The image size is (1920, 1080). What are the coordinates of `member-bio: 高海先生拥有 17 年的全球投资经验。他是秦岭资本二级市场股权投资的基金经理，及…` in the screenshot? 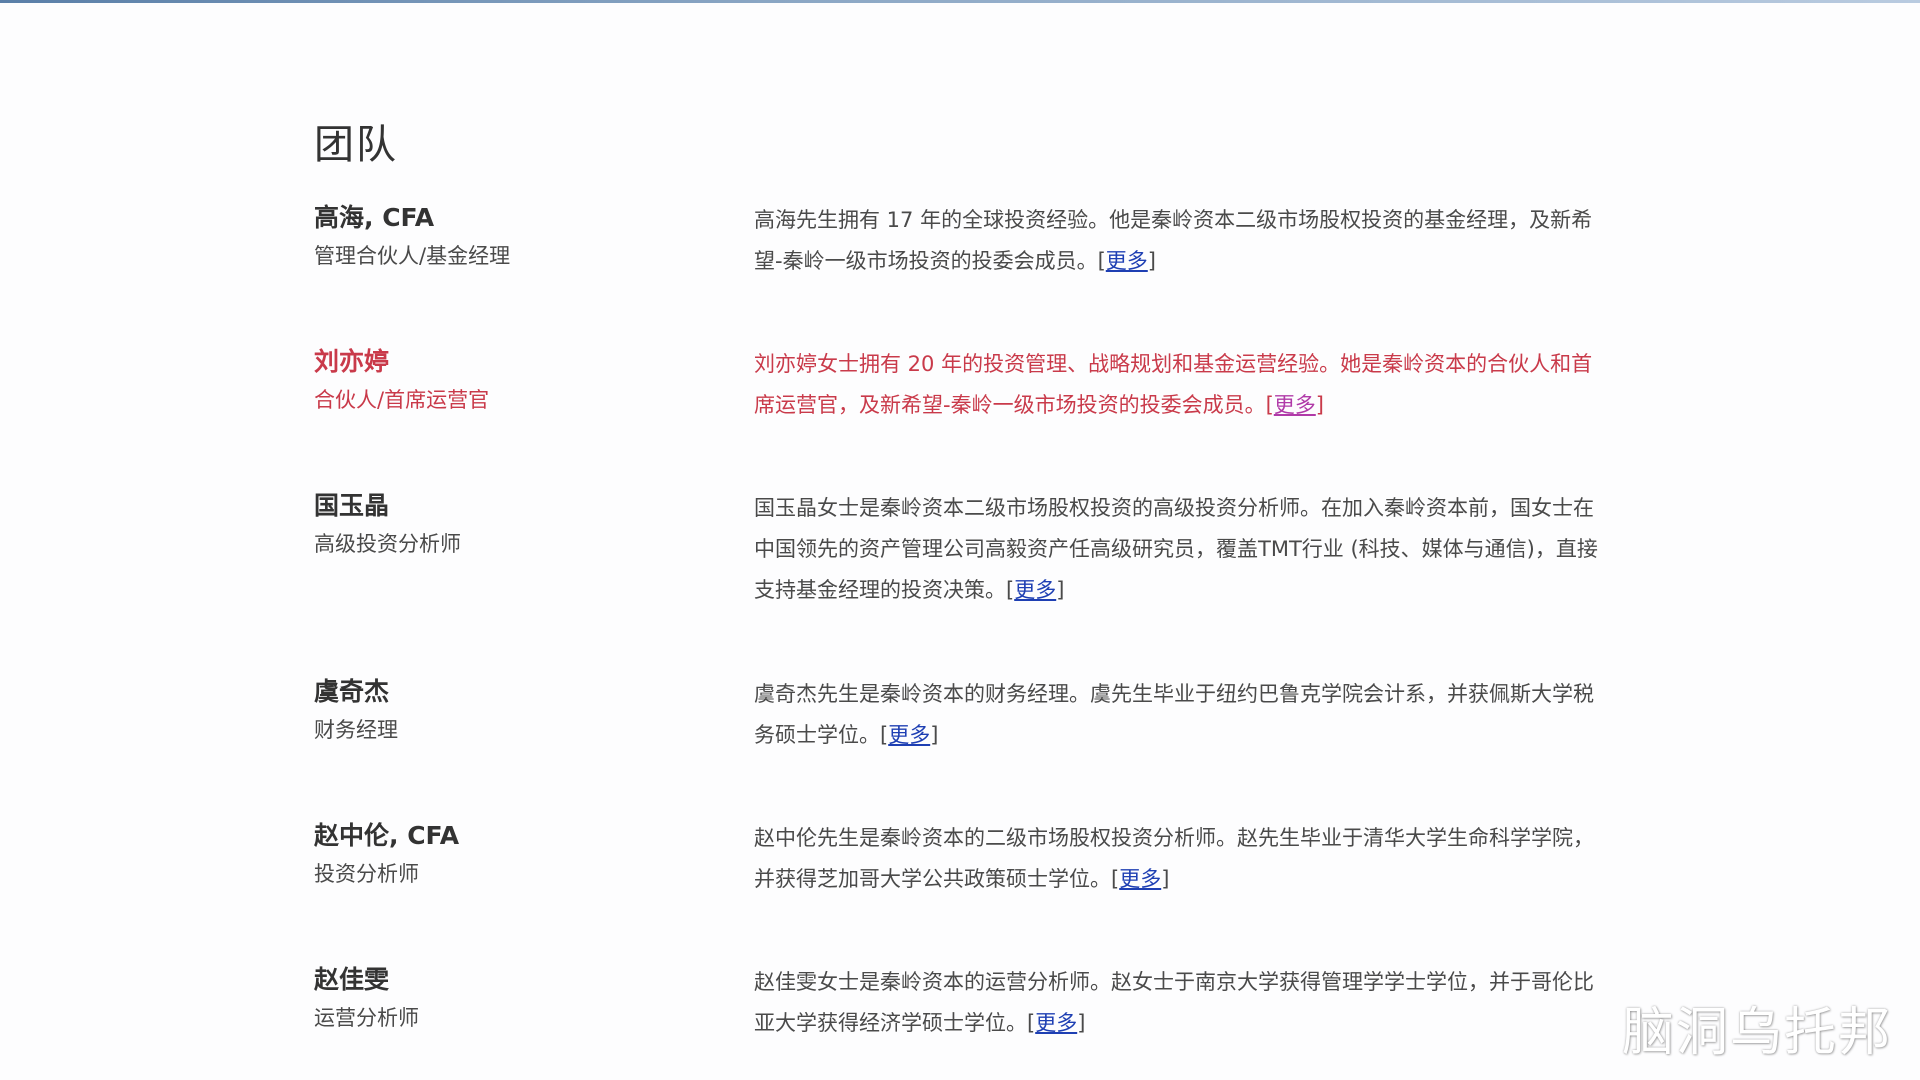 It's located at (1179, 241).